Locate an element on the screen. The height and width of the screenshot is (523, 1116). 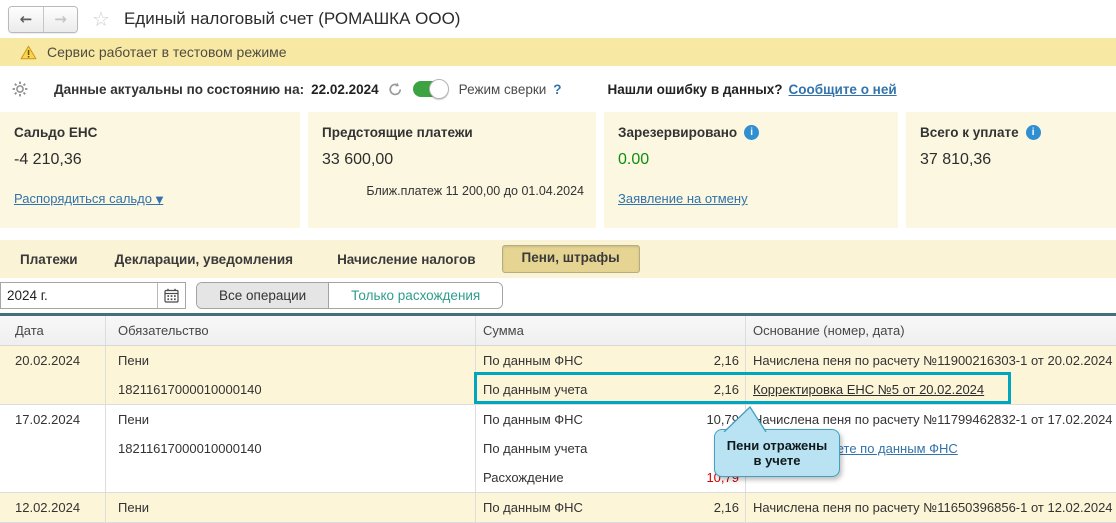
col-header-obligation: Обязательство is located at coordinates (290, 330).